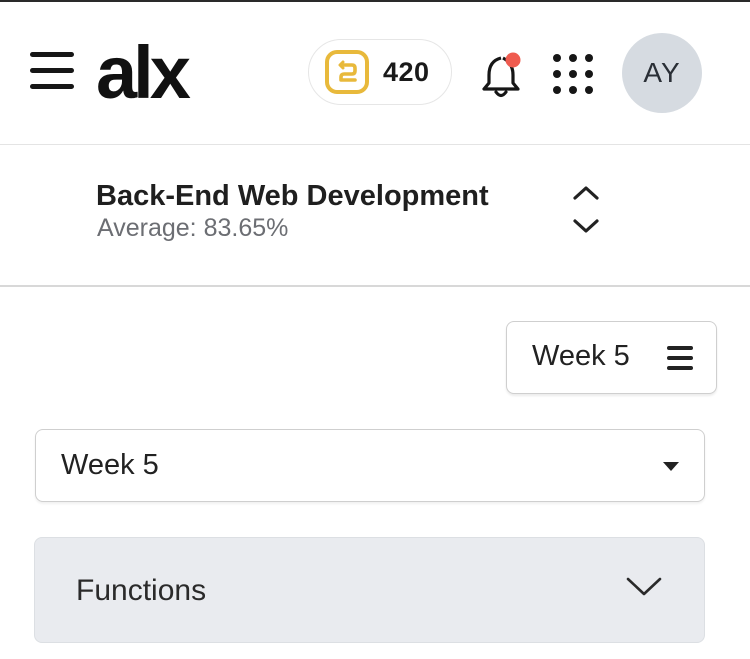  I want to click on notification-dot, so click(513, 60).